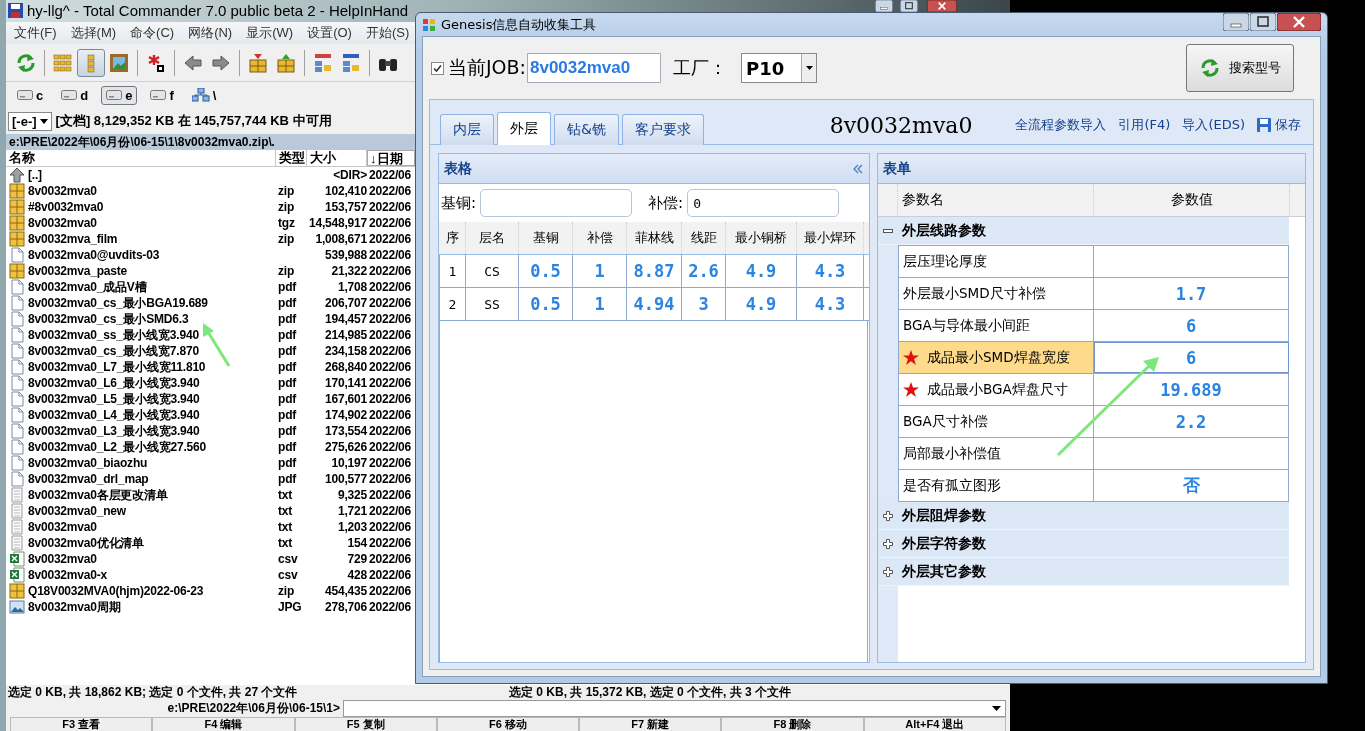 The height and width of the screenshot is (731, 1365). What do you see at coordinates (114, 399) in the screenshot?
I see `file-name: 8v0032mva0_L5_最小线宽3.940` at bounding box center [114, 399].